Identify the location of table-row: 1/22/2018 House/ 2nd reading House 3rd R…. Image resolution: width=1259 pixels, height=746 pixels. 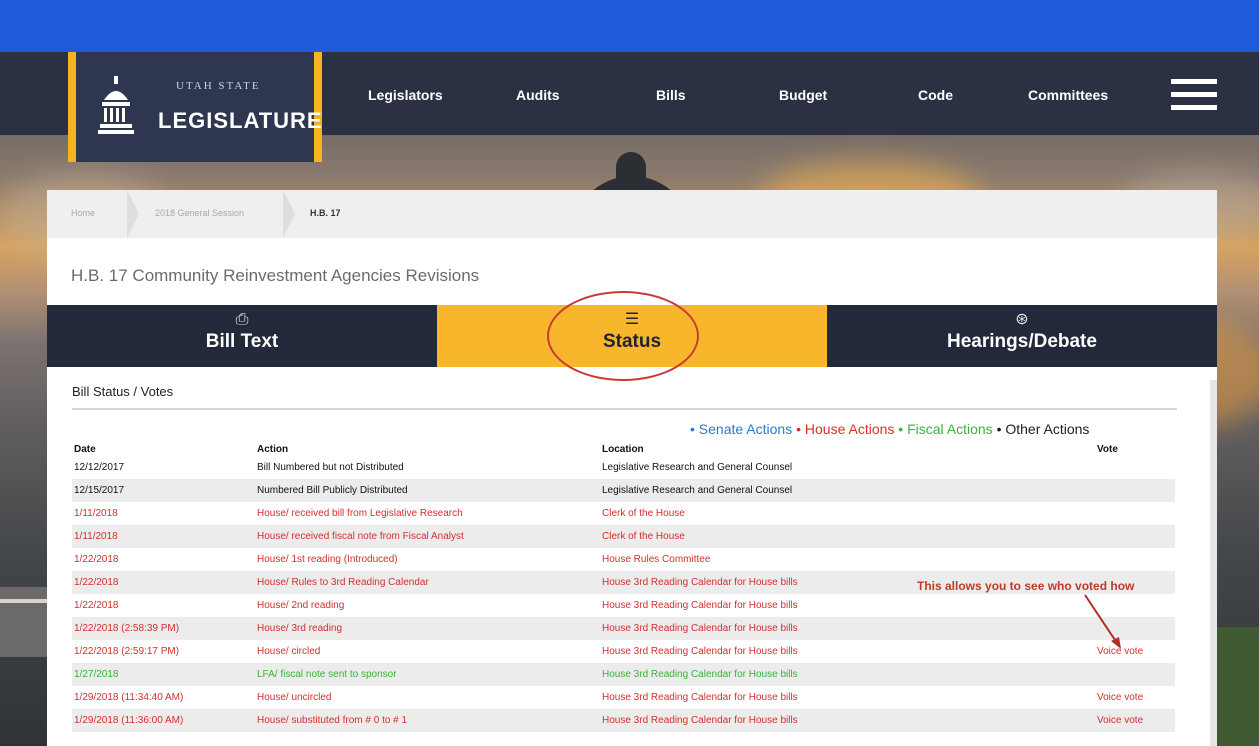
(623, 605).